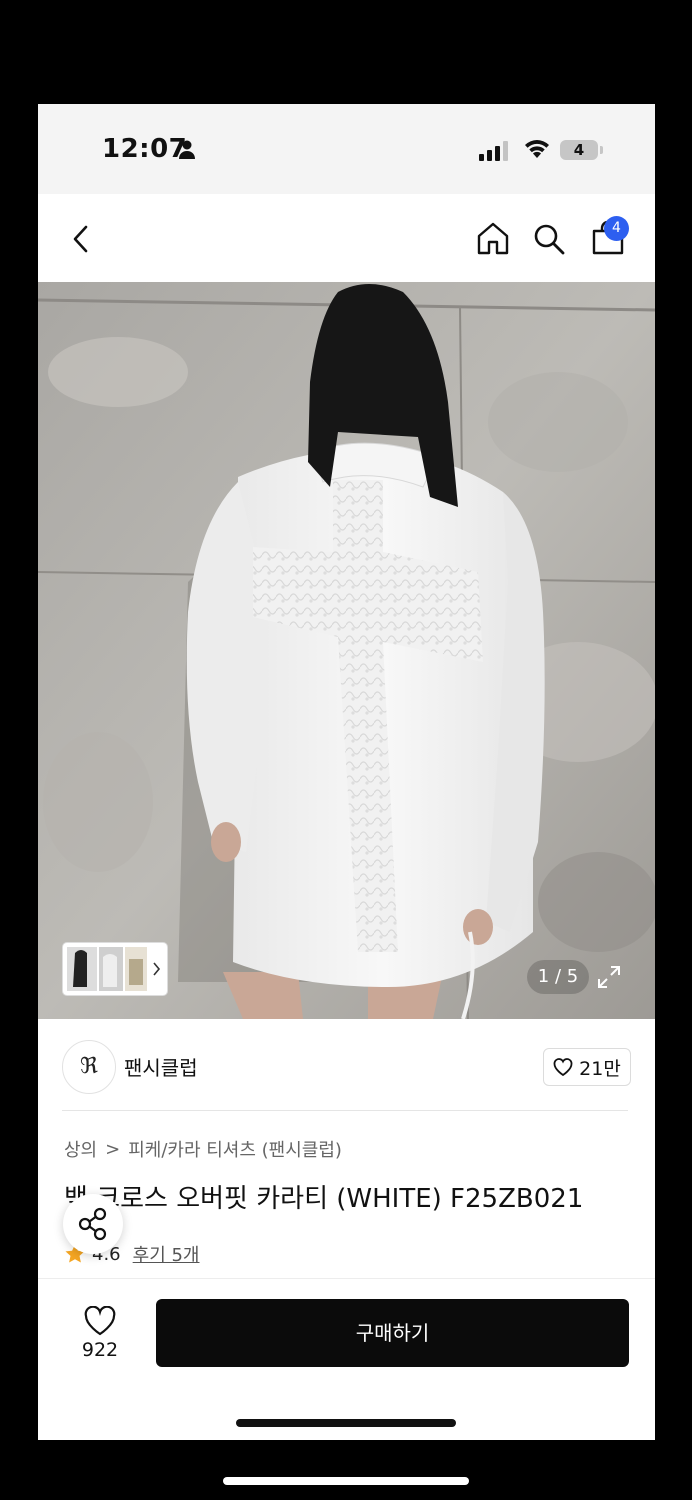 The width and height of the screenshot is (692, 1500). Describe the element at coordinates (345, 1110) in the screenshot. I see `divider` at that location.